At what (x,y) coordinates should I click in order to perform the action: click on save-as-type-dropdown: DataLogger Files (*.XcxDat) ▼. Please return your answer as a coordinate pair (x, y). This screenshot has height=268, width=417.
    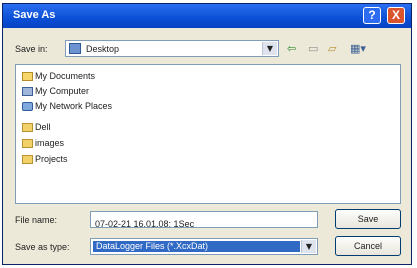
    Looking at the image, I should click on (204, 246).